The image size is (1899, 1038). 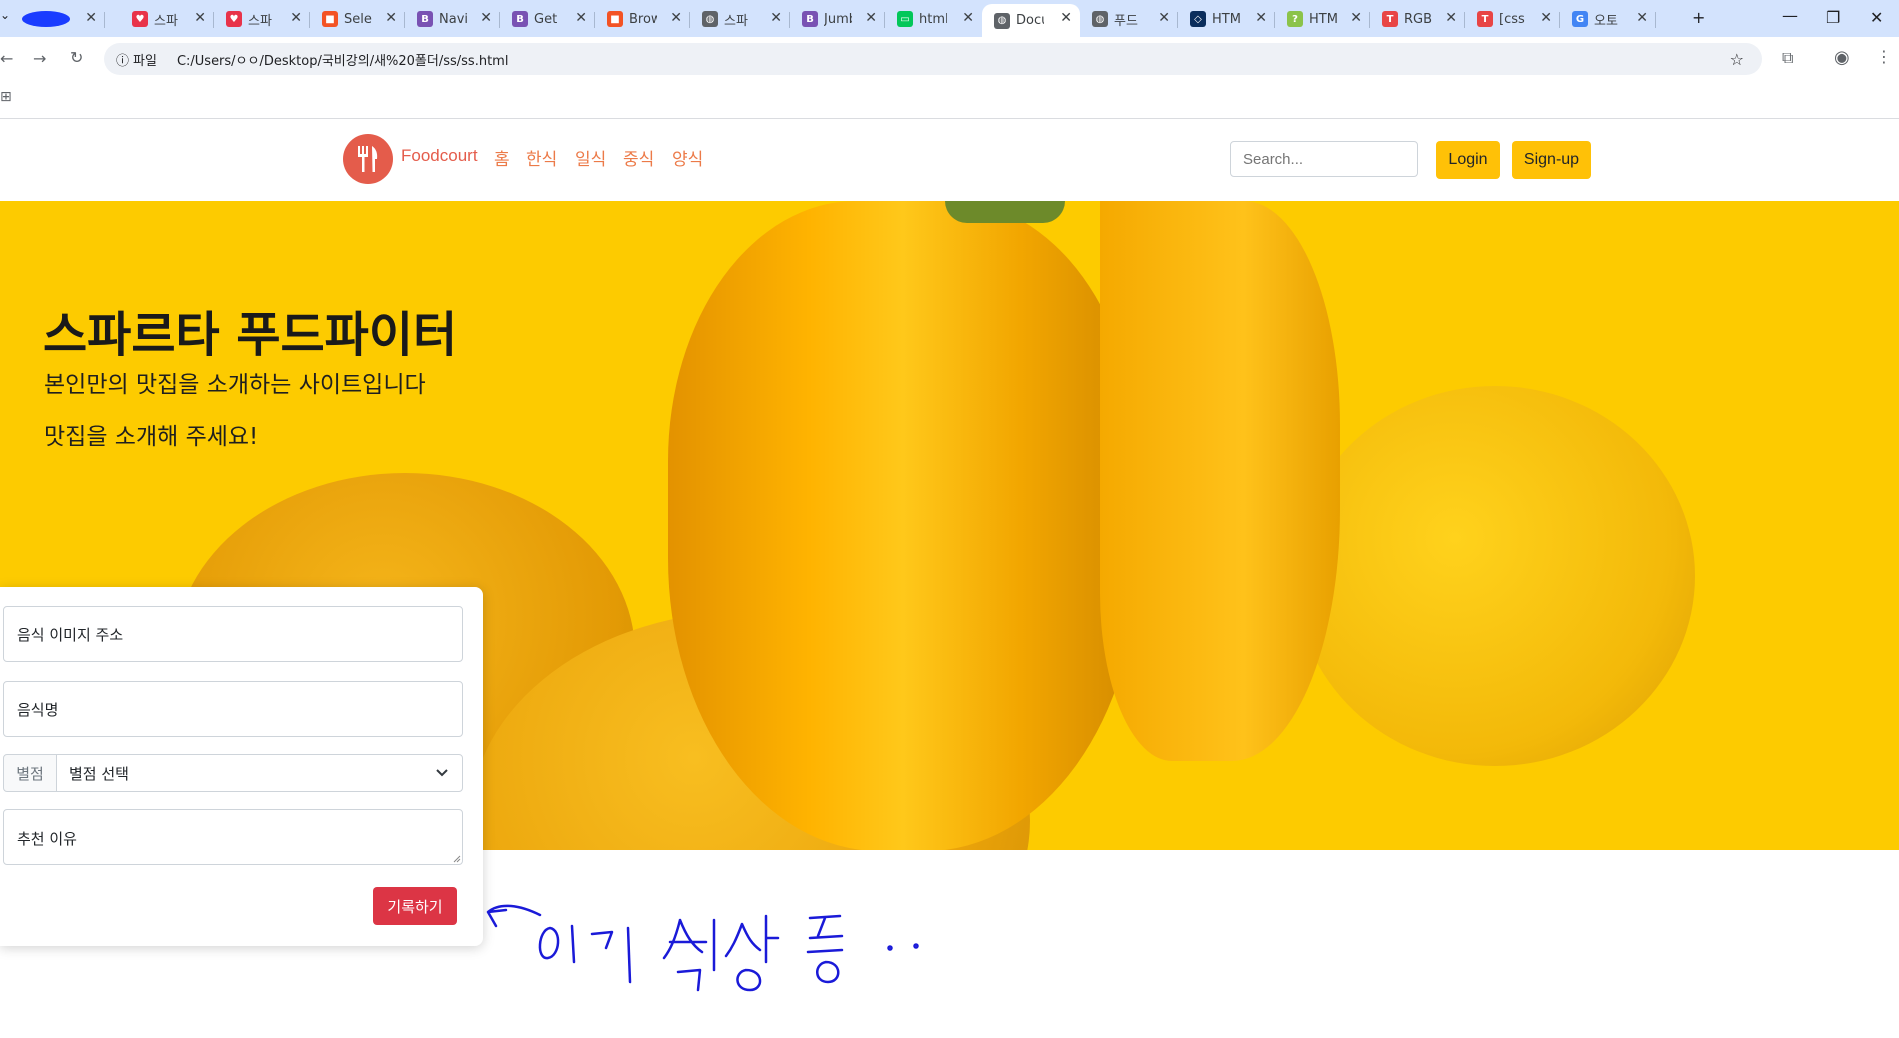 I want to click on brand-link: Foodcourt, so click(x=439, y=156).